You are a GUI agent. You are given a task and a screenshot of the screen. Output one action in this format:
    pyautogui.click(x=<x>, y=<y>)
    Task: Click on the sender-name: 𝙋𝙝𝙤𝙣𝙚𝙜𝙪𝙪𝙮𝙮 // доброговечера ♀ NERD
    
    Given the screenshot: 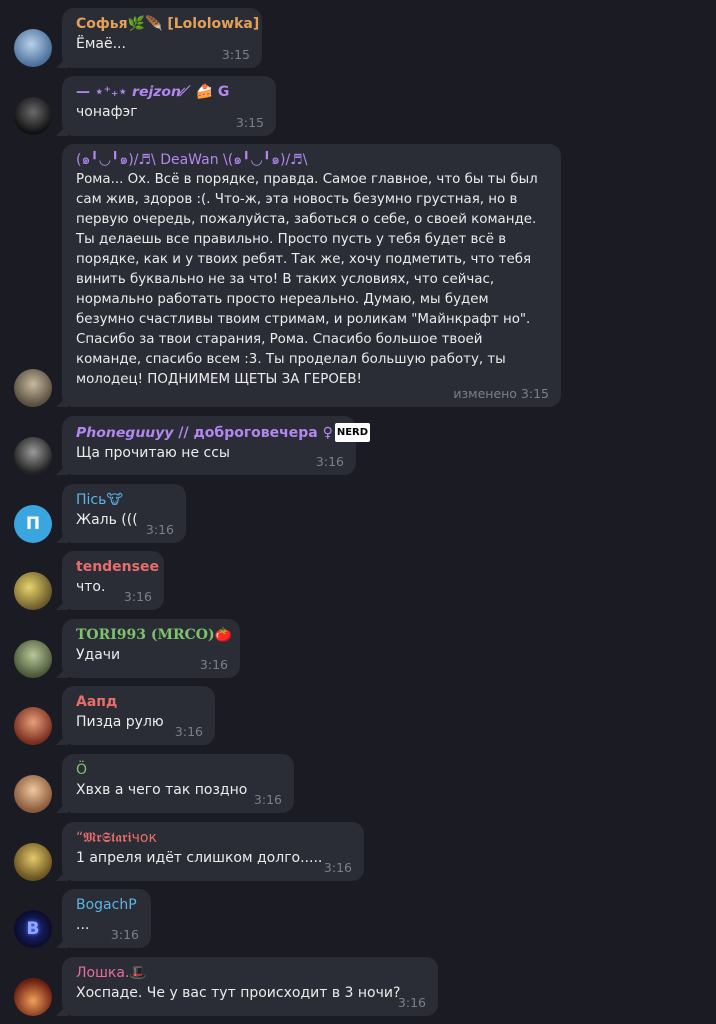 What is the action you would take?
    pyautogui.click(x=223, y=433)
    